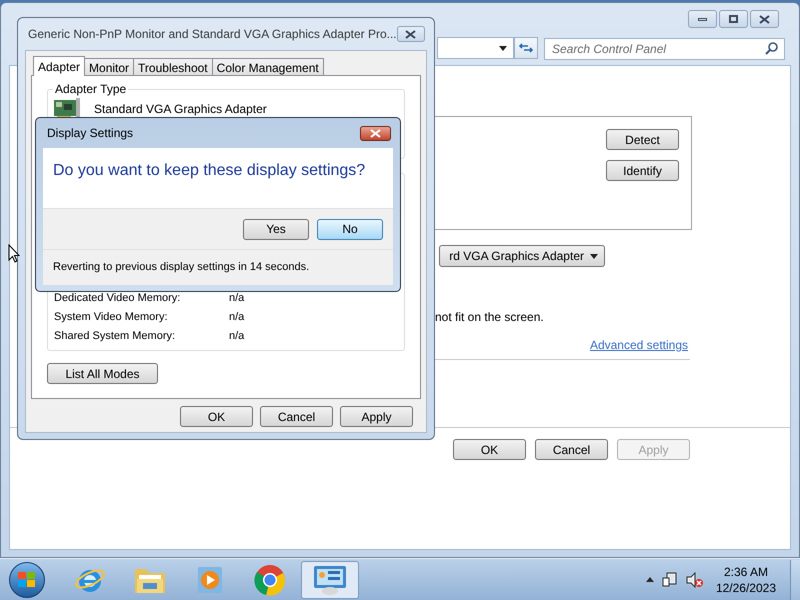 The image size is (800, 600). Describe the element at coordinates (664, 49) in the screenshot. I see `search-field: Search Control Panel` at that location.